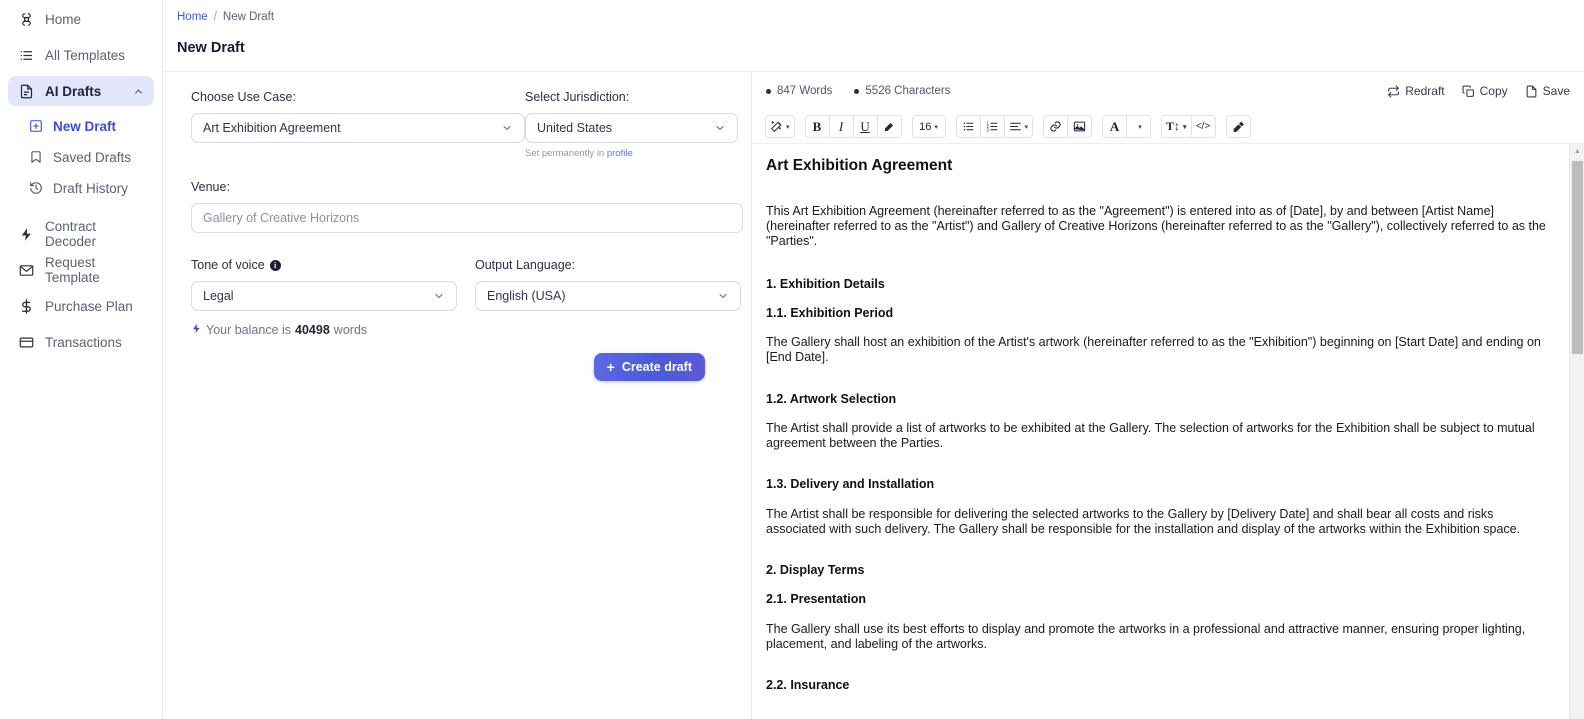  I want to click on sidebar-item-transactions: Transactions, so click(81, 342).